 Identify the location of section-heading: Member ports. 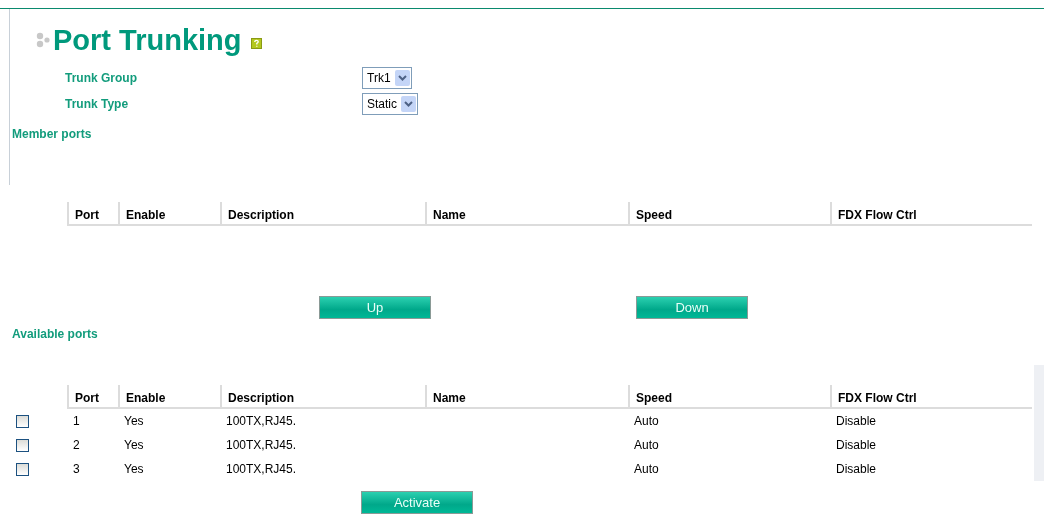
(52, 134).